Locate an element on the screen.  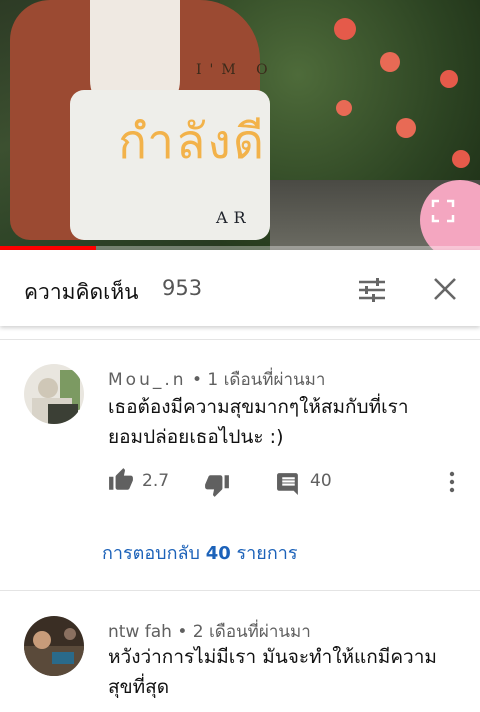
comment-meta: ntw fah • 2 เดือนที่ผ่านมา is located at coordinates (209, 631).